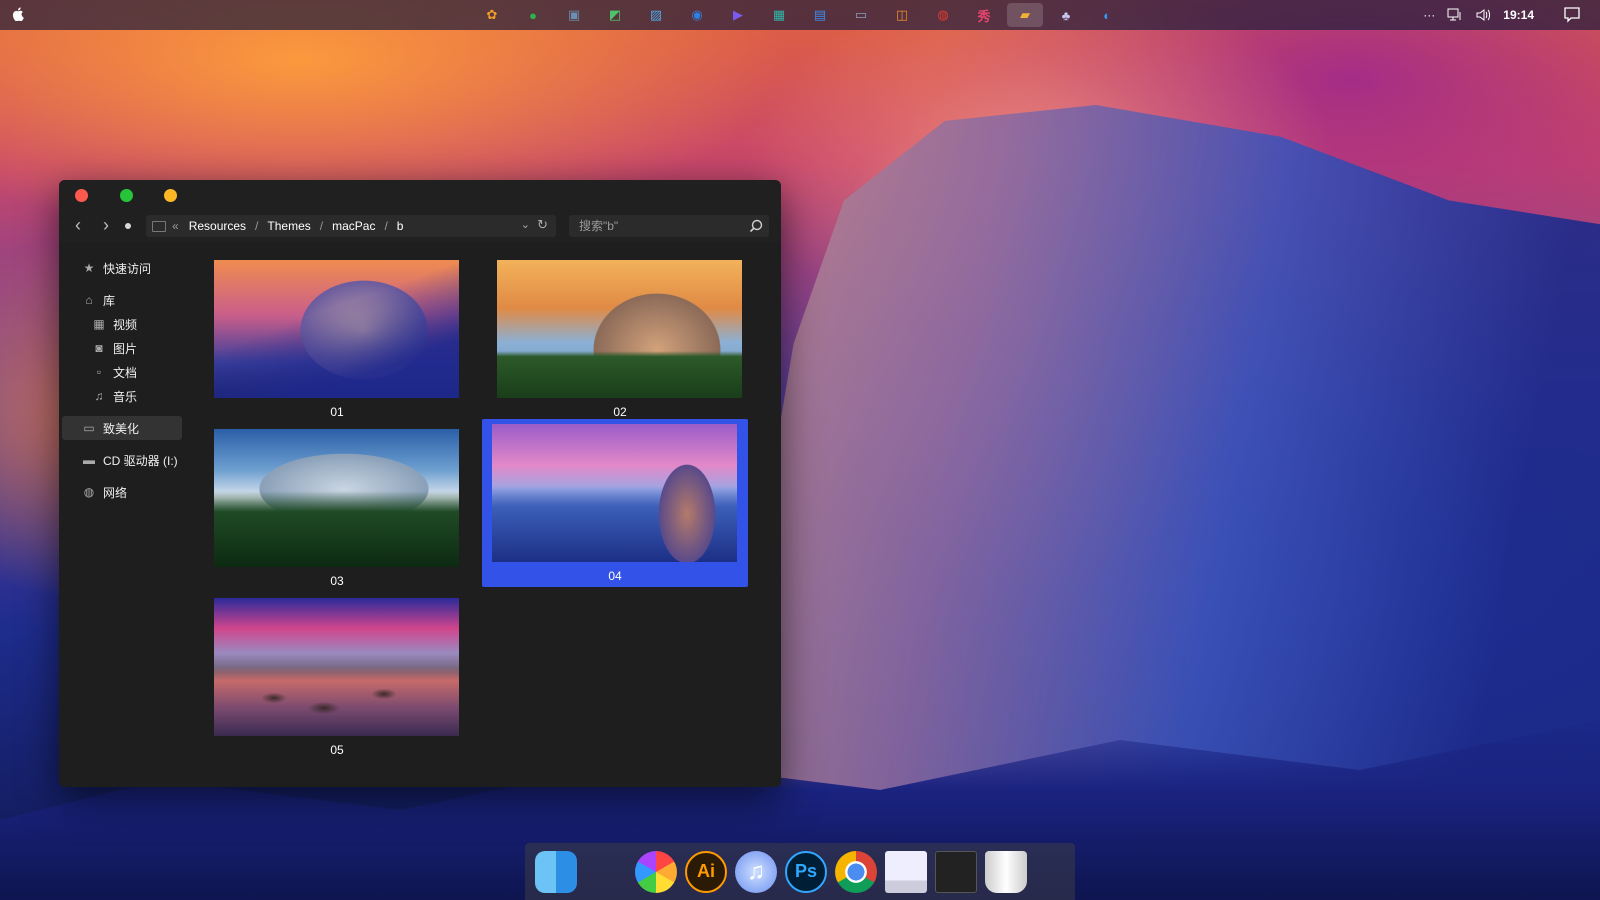 The height and width of the screenshot is (900, 1600). I want to click on dock: Ai ♫ Ps, so click(800, 871).